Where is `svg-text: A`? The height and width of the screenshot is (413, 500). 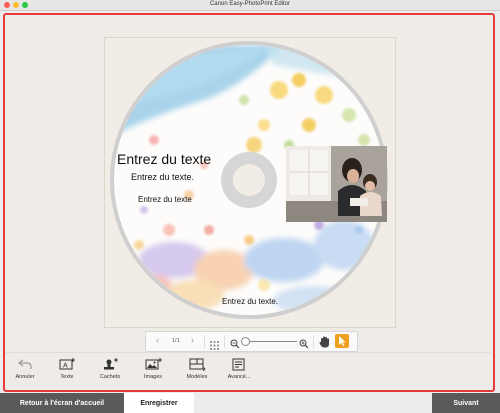
svg-text: A is located at coordinates (65, 365).